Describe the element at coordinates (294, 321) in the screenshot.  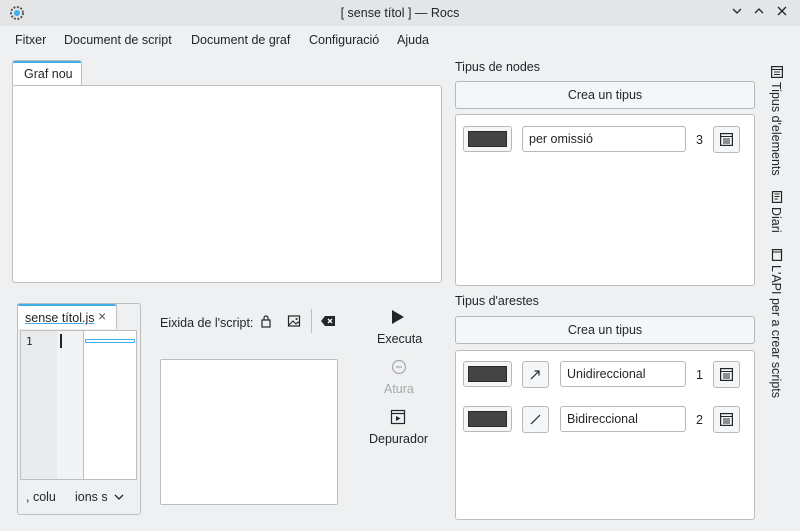
I see `image-icon` at that location.